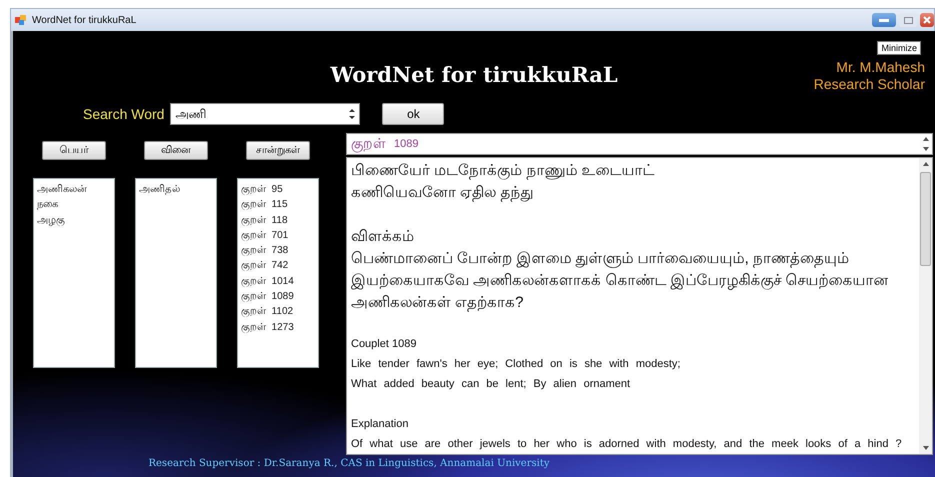  What do you see at coordinates (278, 190) in the screenshot?
I see `list-item: குறள் 95` at bounding box center [278, 190].